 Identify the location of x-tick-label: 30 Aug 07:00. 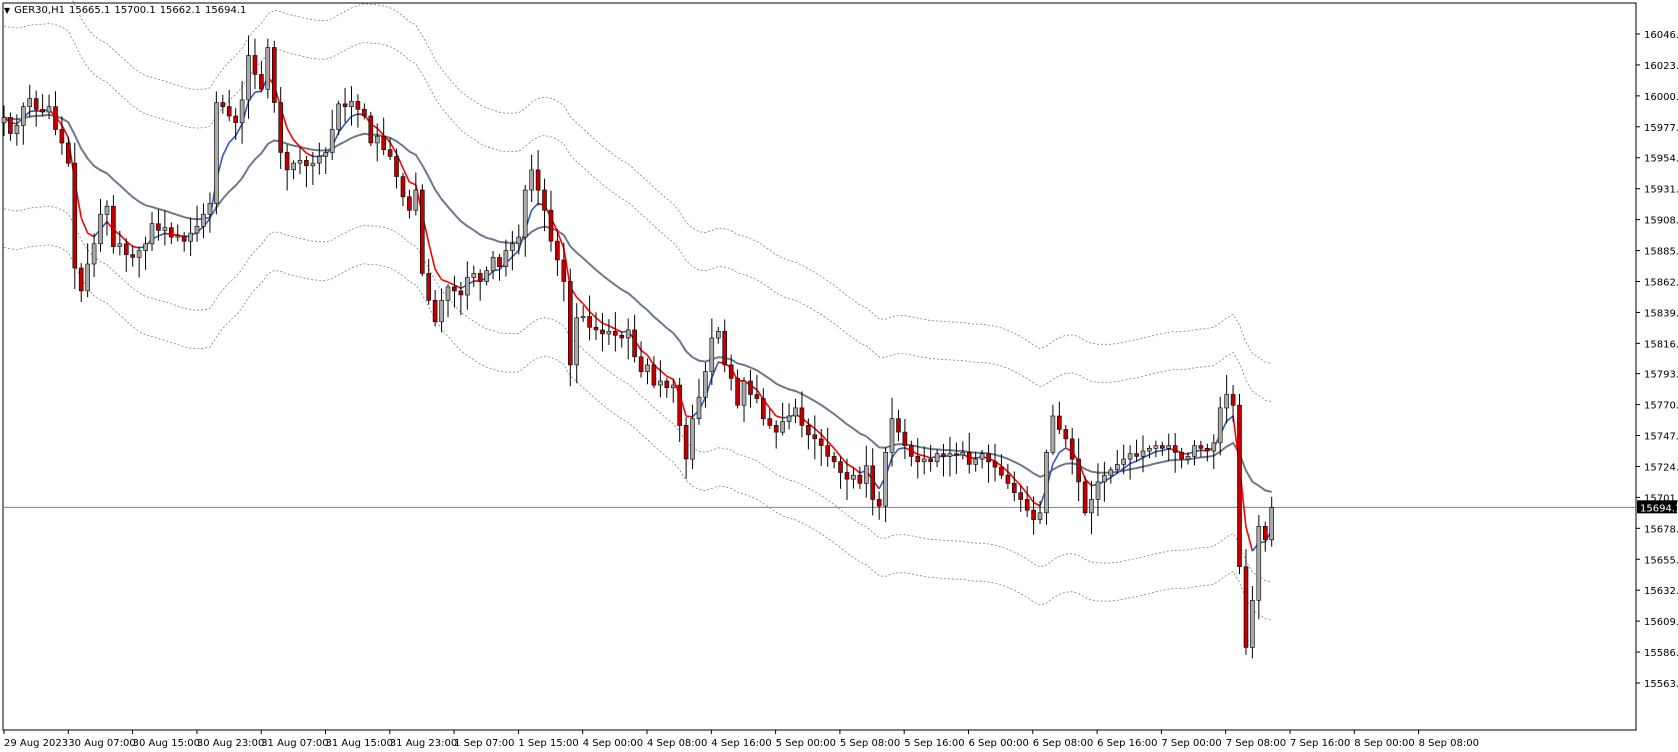
(101, 743).